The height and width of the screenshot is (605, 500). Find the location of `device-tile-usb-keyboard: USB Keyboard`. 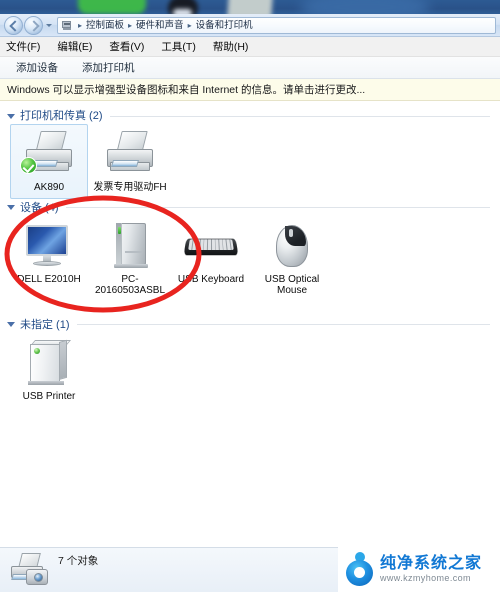

device-tile-usb-keyboard: USB Keyboard is located at coordinates (211, 253).